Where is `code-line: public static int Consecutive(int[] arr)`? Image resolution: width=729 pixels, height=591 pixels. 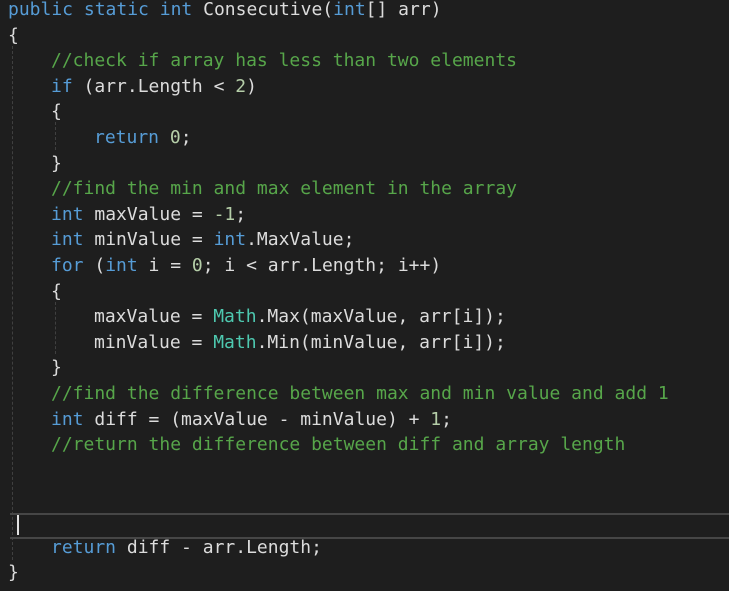 code-line: public static int Consecutive(int[] arr) is located at coordinates (225, 11).